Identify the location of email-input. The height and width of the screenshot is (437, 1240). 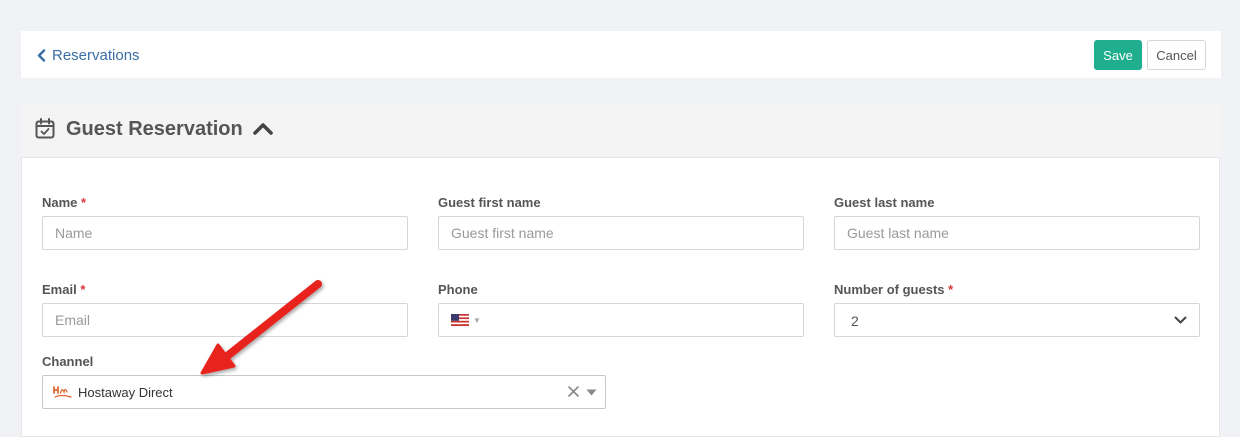
(225, 320).